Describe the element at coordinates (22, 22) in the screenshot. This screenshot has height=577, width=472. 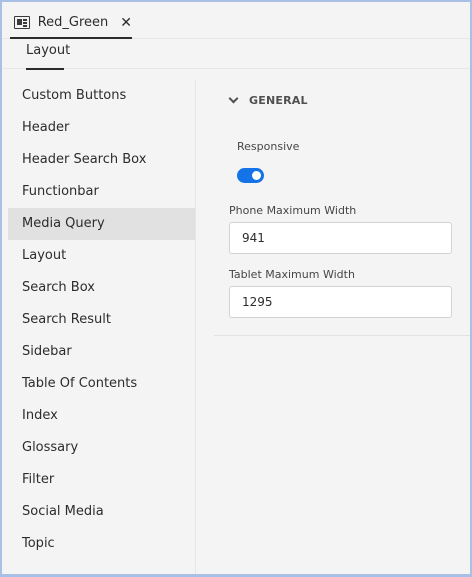
I see `document-panel-icon` at that location.